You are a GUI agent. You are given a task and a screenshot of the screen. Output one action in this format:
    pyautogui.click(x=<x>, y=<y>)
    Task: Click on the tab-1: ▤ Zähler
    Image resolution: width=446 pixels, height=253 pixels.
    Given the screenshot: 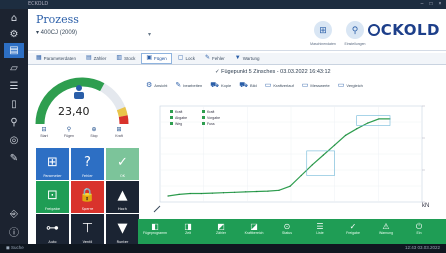 What is the action you would take?
    pyautogui.click(x=96, y=58)
    